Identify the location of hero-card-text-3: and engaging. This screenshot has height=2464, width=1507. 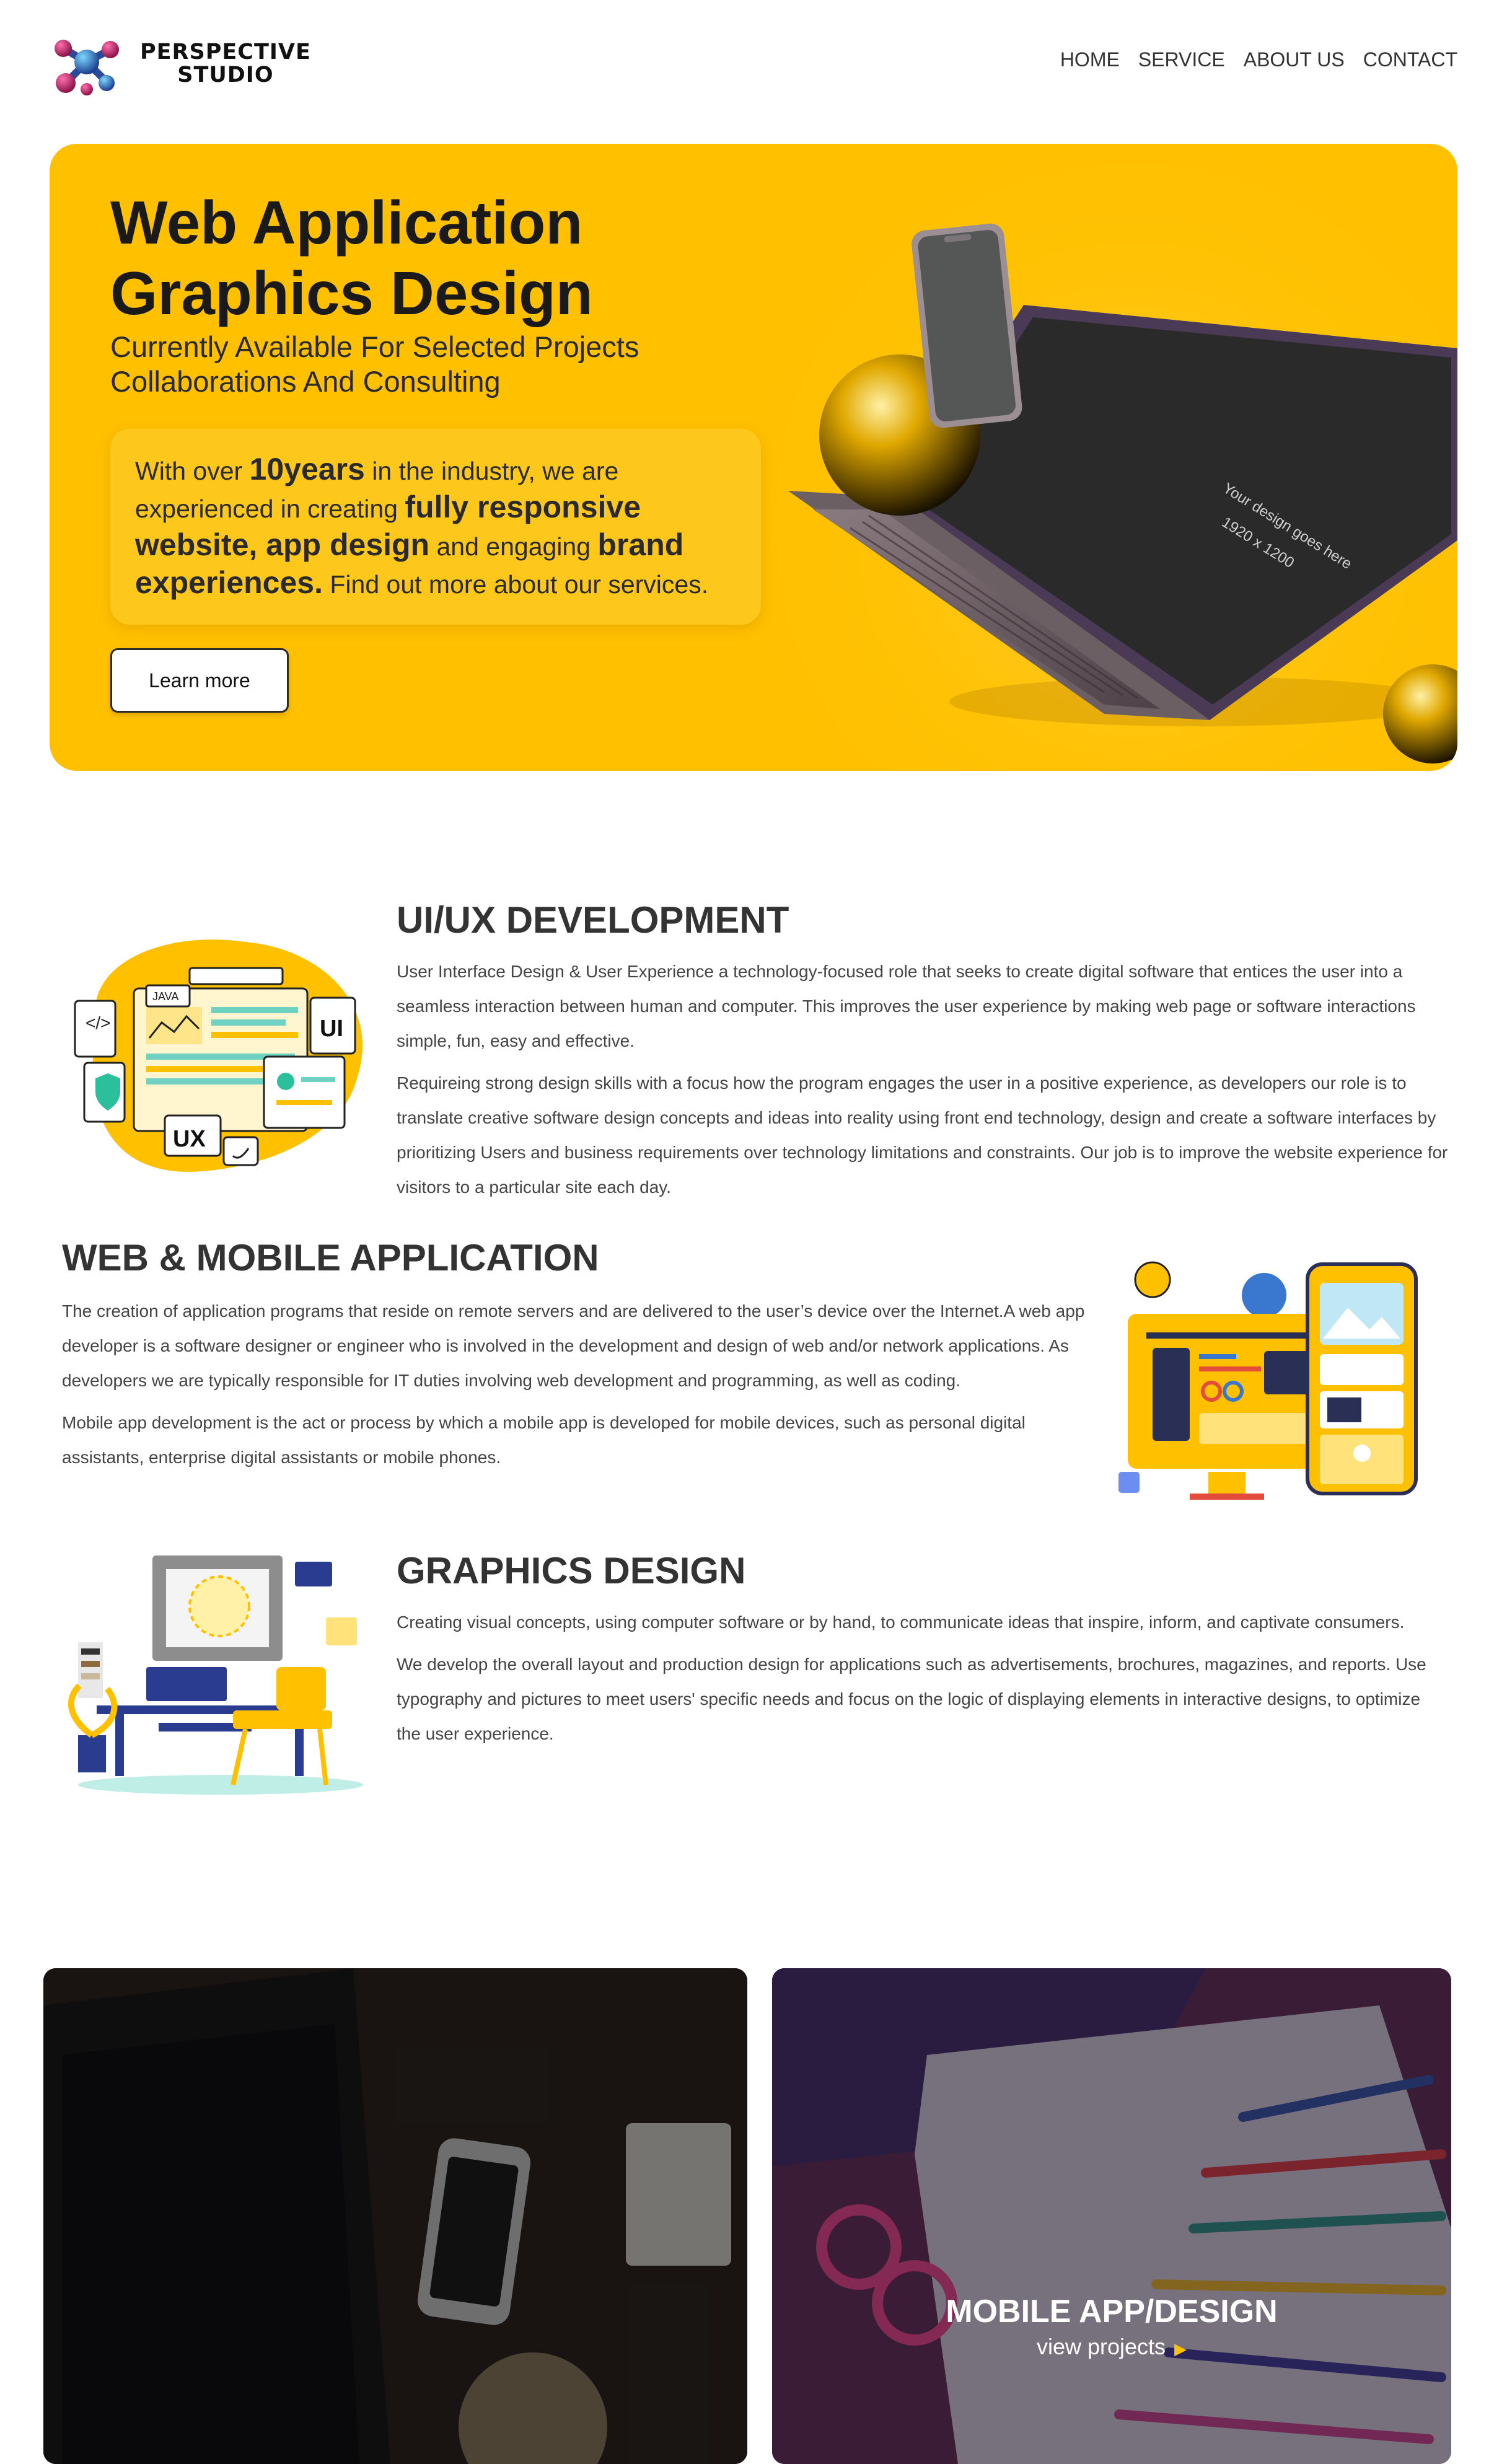
(513, 546).